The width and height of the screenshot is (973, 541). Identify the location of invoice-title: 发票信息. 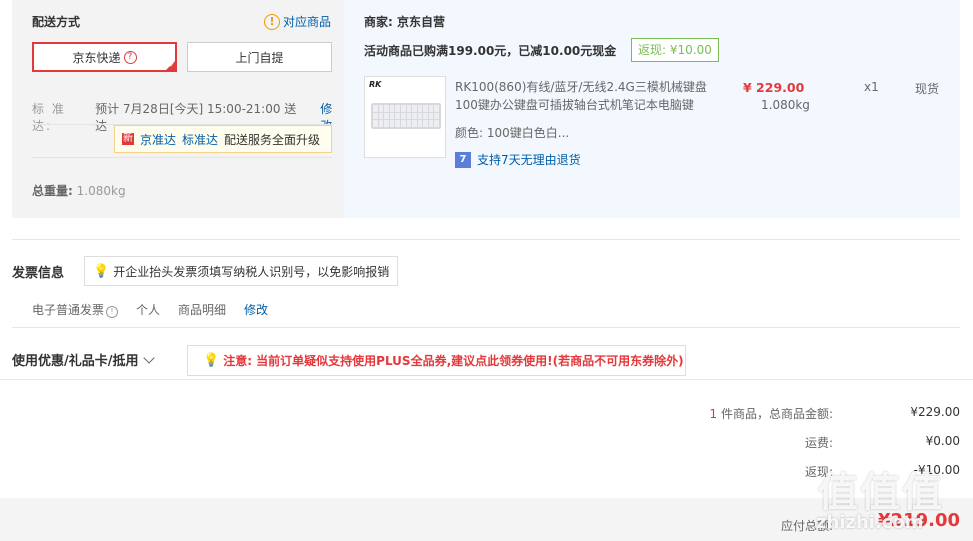
(38, 273).